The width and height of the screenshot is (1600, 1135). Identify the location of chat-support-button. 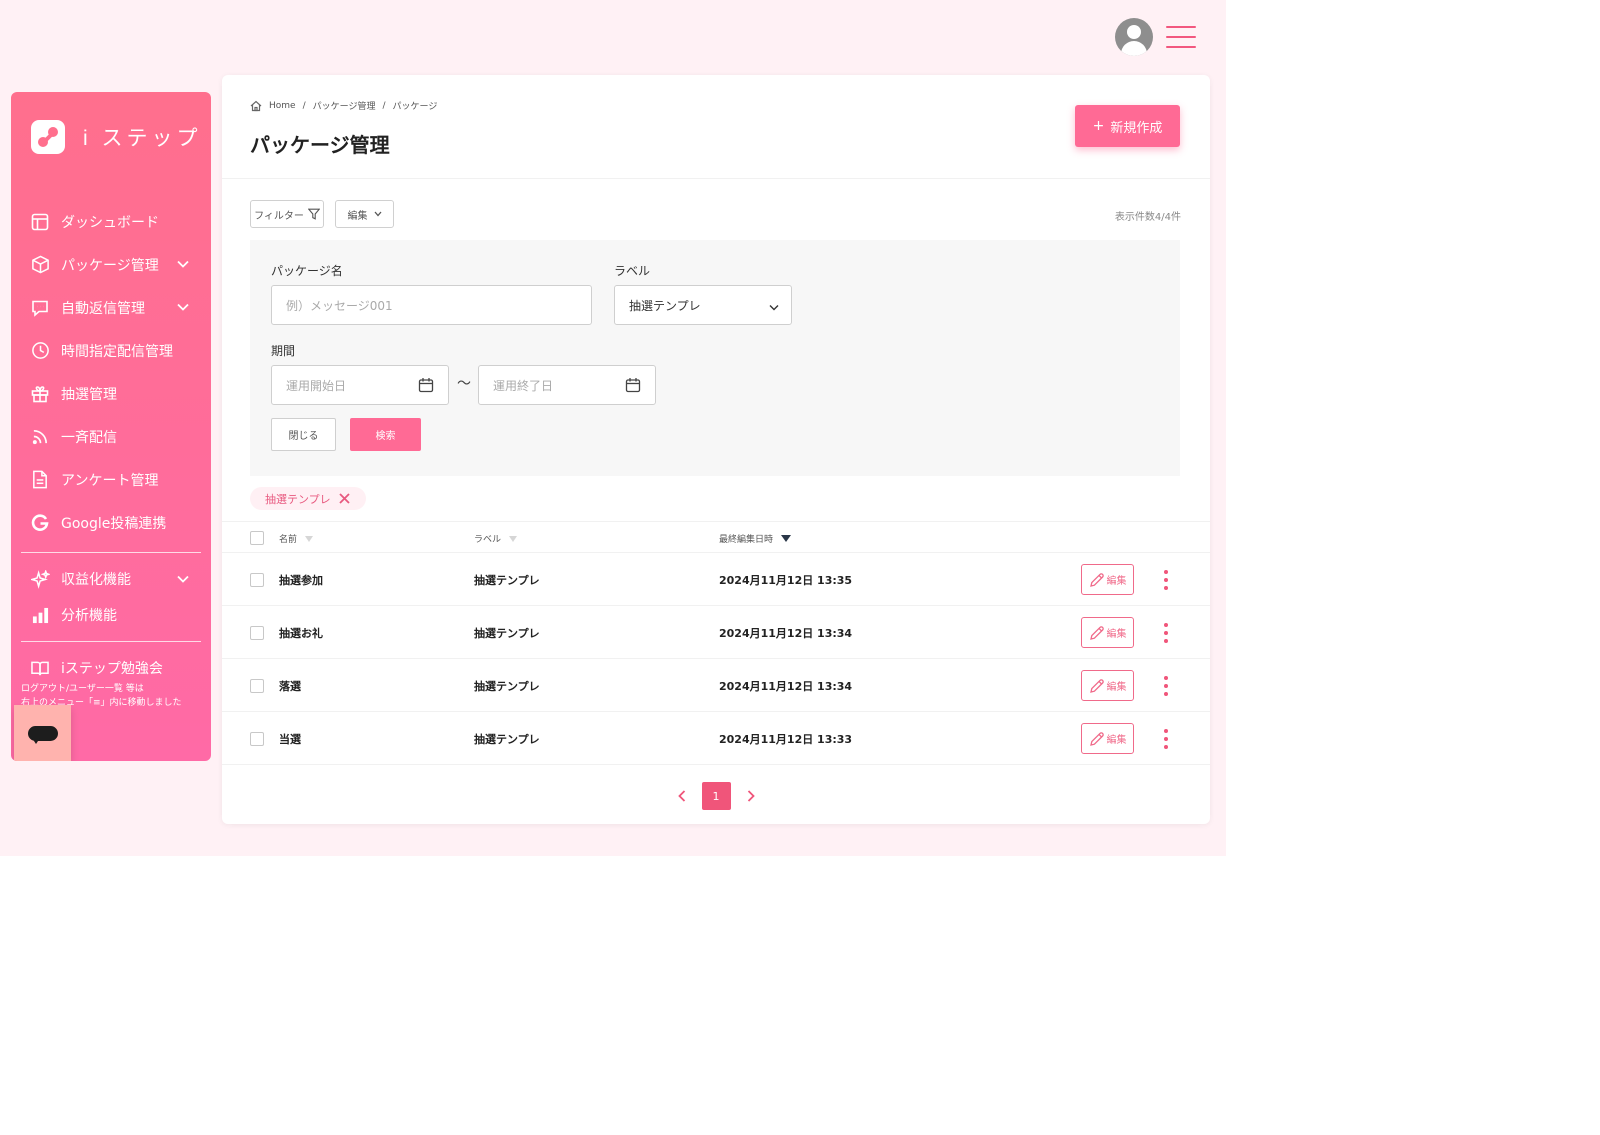
(42, 733).